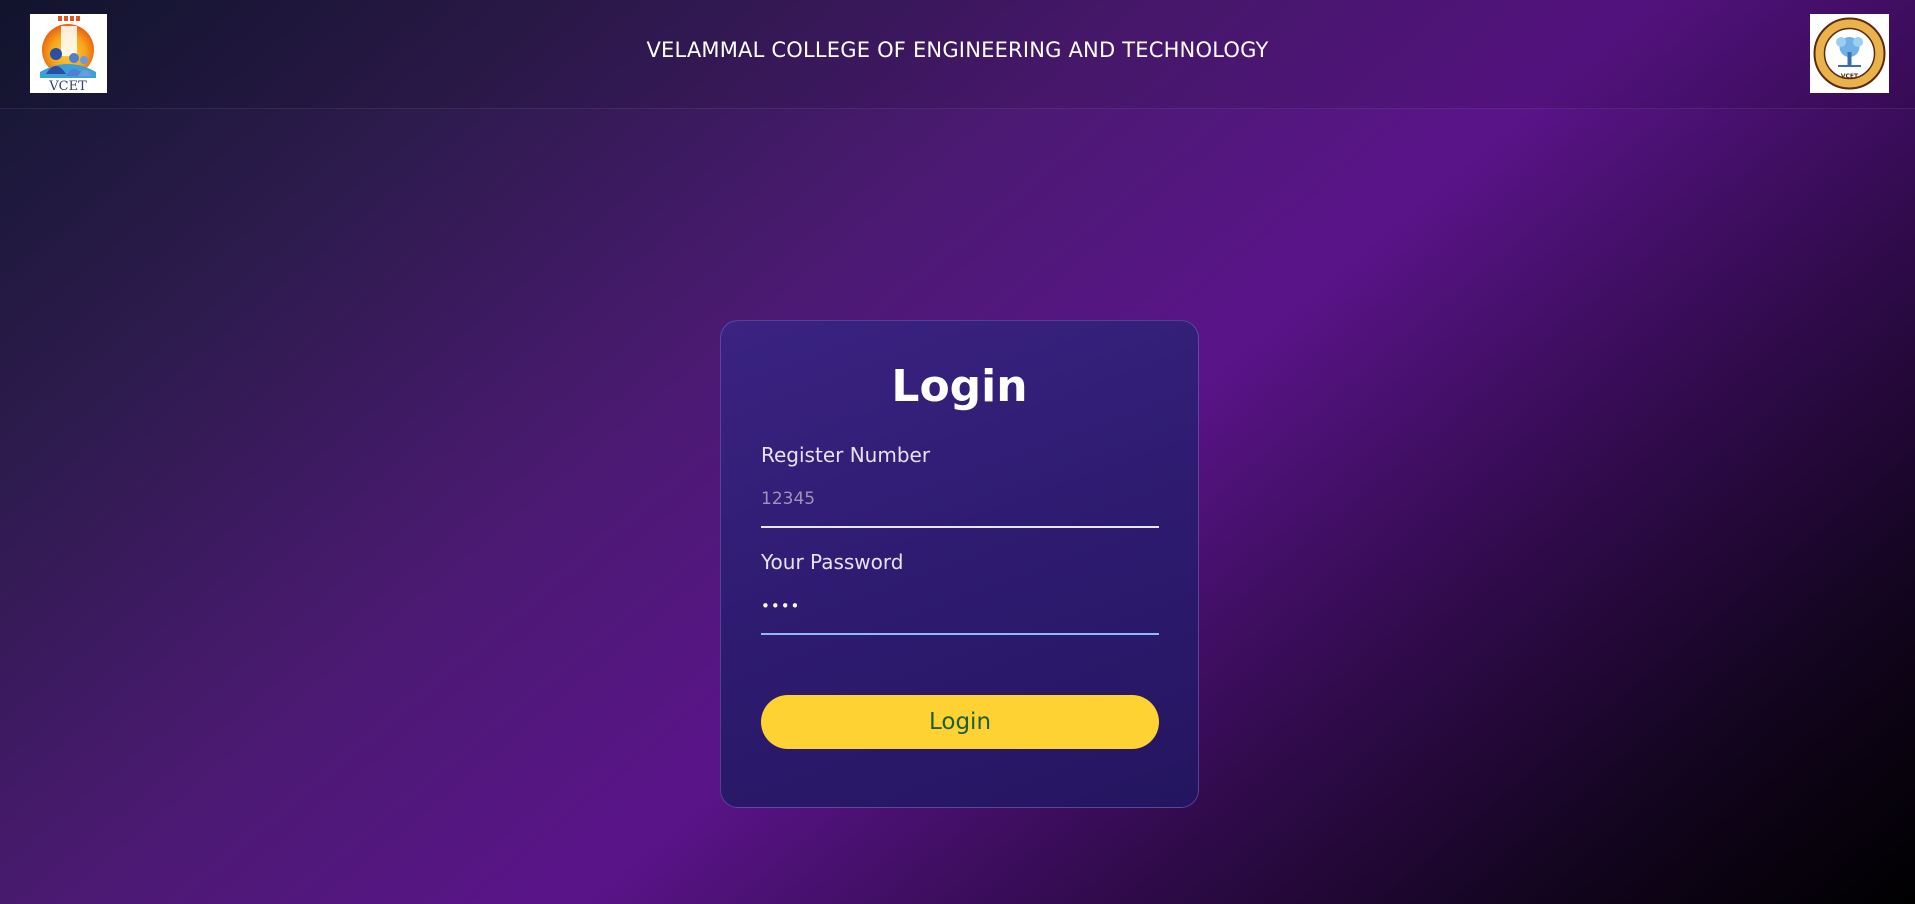  Describe the element at coordinates (959, 386) in the screenshot. I see `login-heading: Login` at that location.